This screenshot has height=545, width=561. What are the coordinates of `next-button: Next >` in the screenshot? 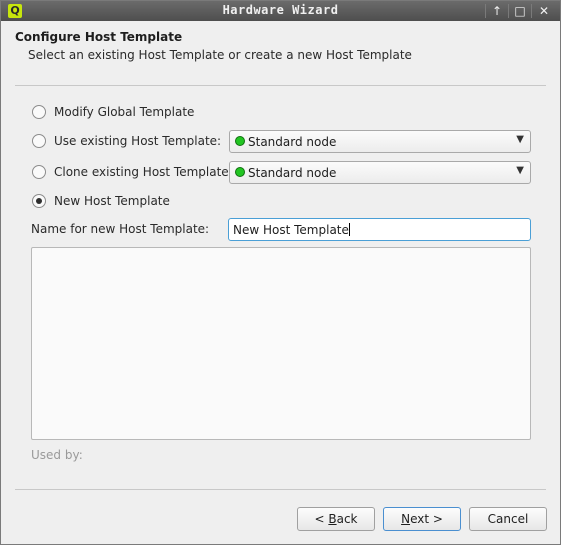 It's located at (422, 519).